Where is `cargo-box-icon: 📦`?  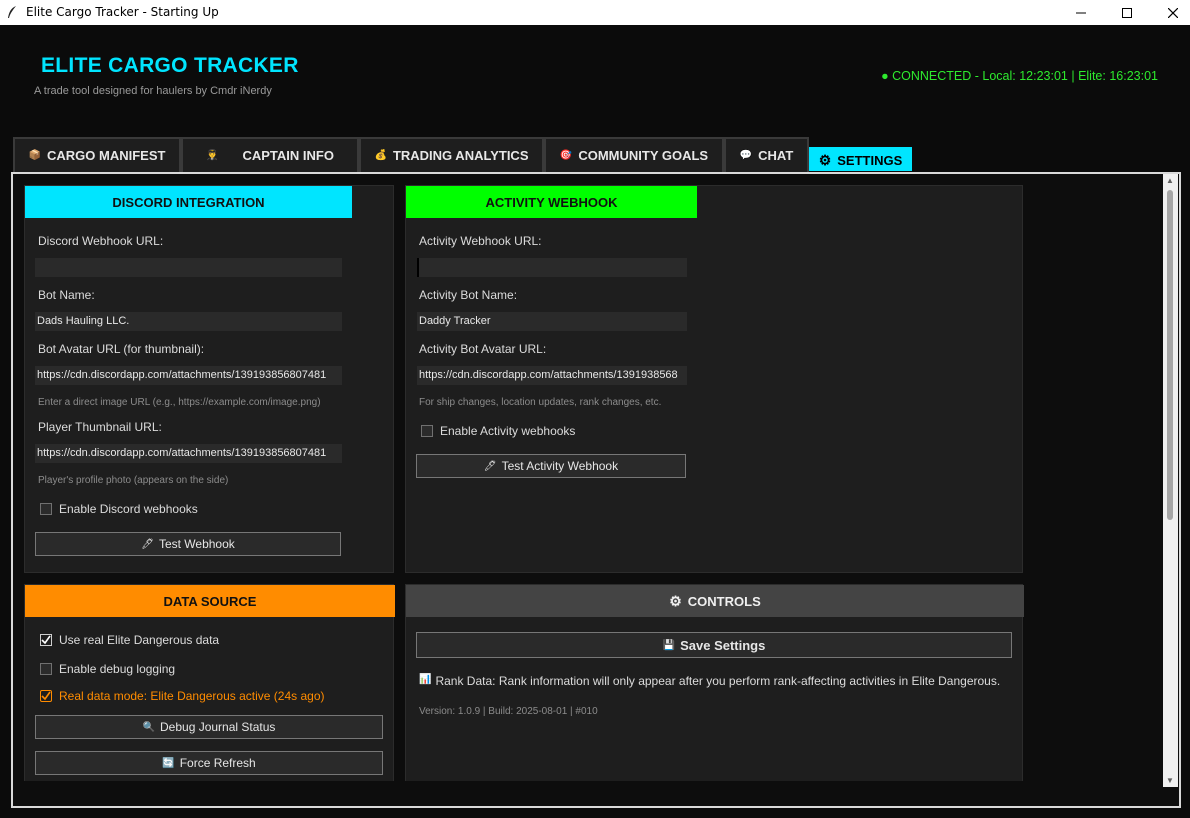 cargo-box-icon: 📦 is located at coordinates (34, 155).